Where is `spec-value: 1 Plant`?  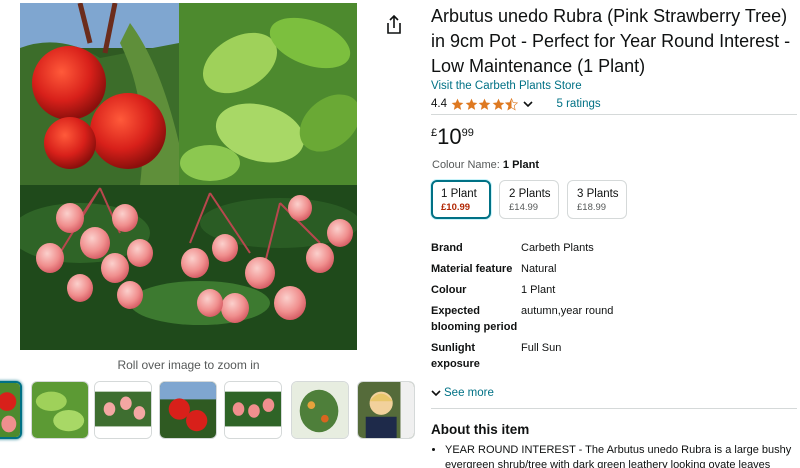 spec-value: 1 Plant is located at coordinates (538, 290).